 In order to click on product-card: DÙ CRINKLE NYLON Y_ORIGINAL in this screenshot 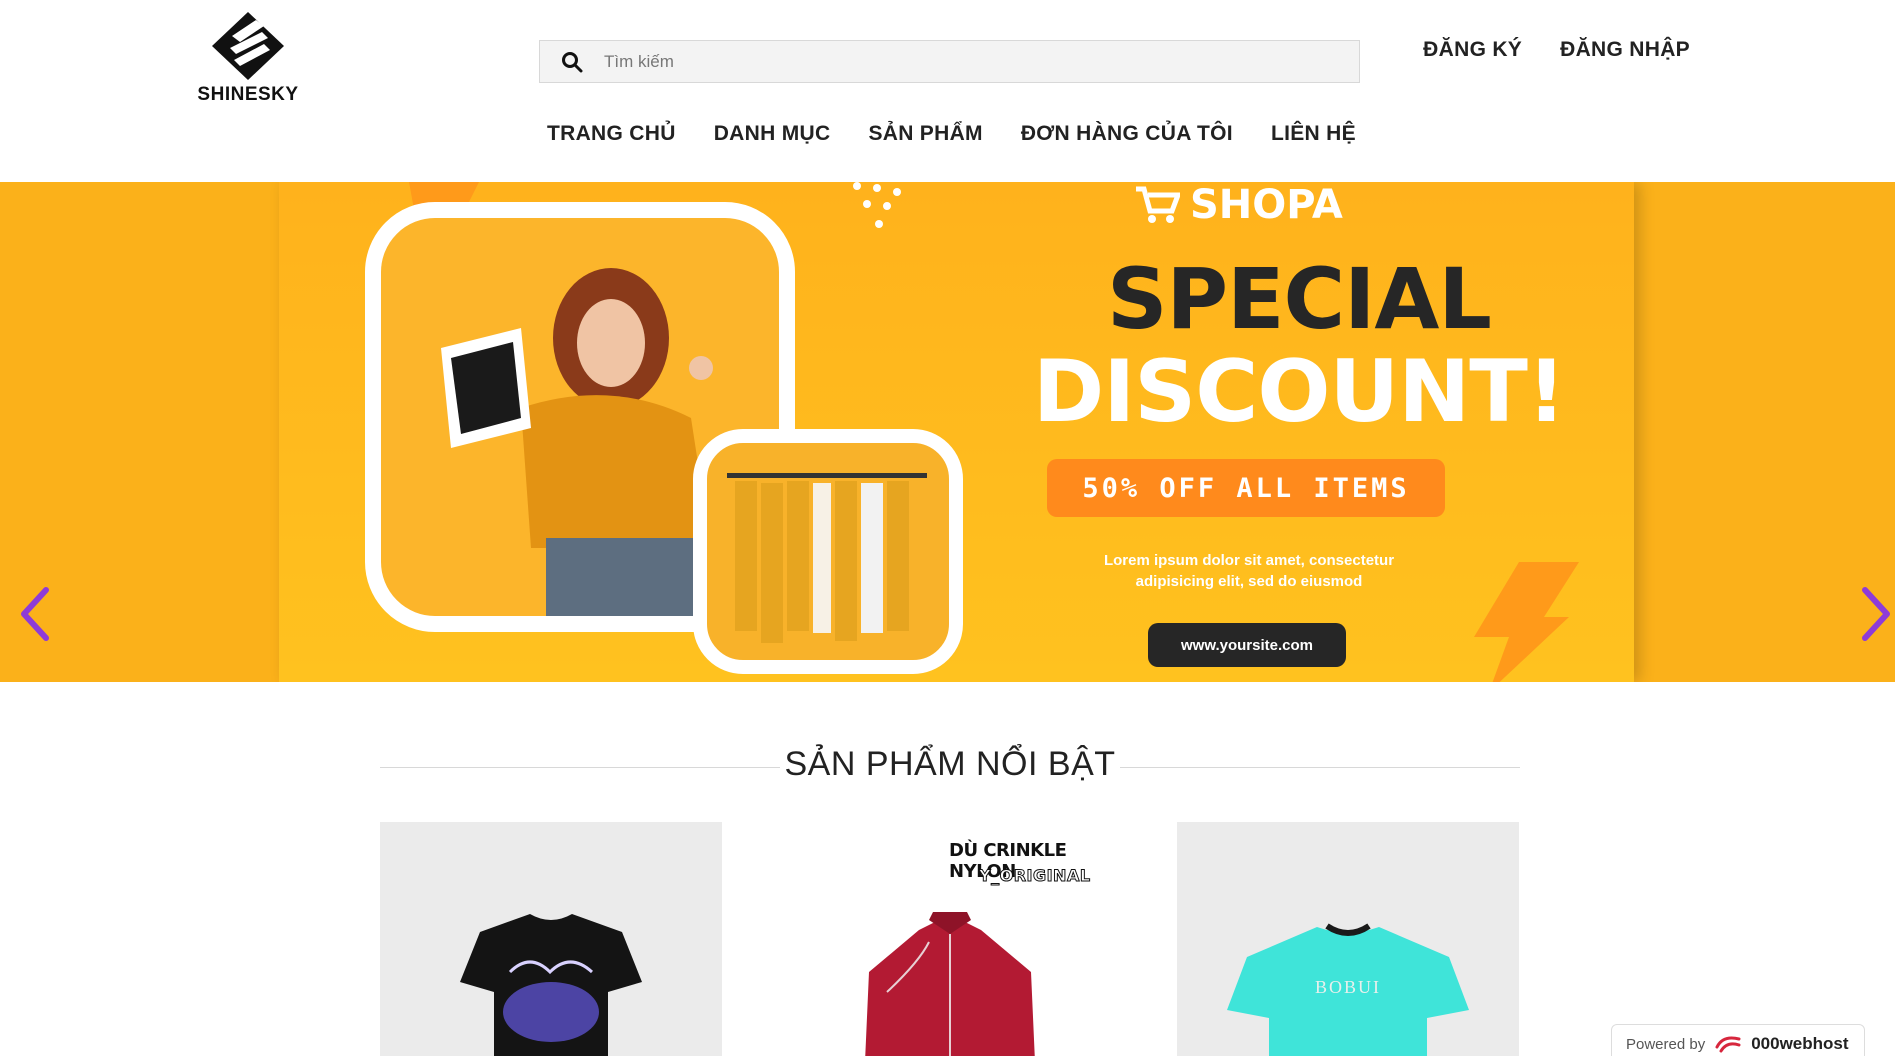, I will do `click(950, 939)`.